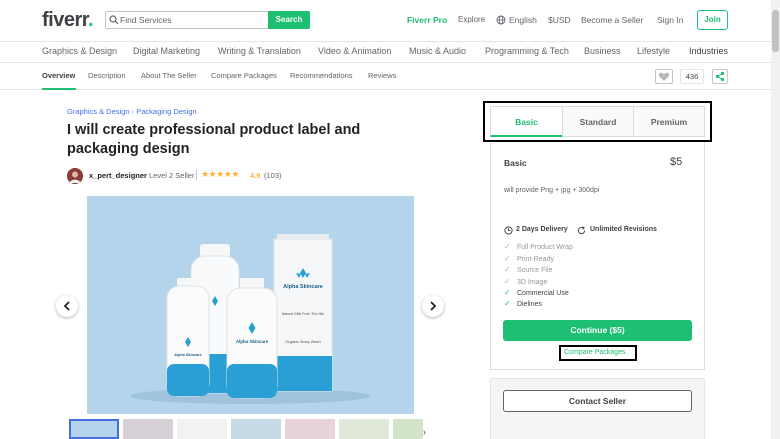  Describe the element at coordinates (559, 20) in the screenshot. I see `currency-selector: $USD` at that location.